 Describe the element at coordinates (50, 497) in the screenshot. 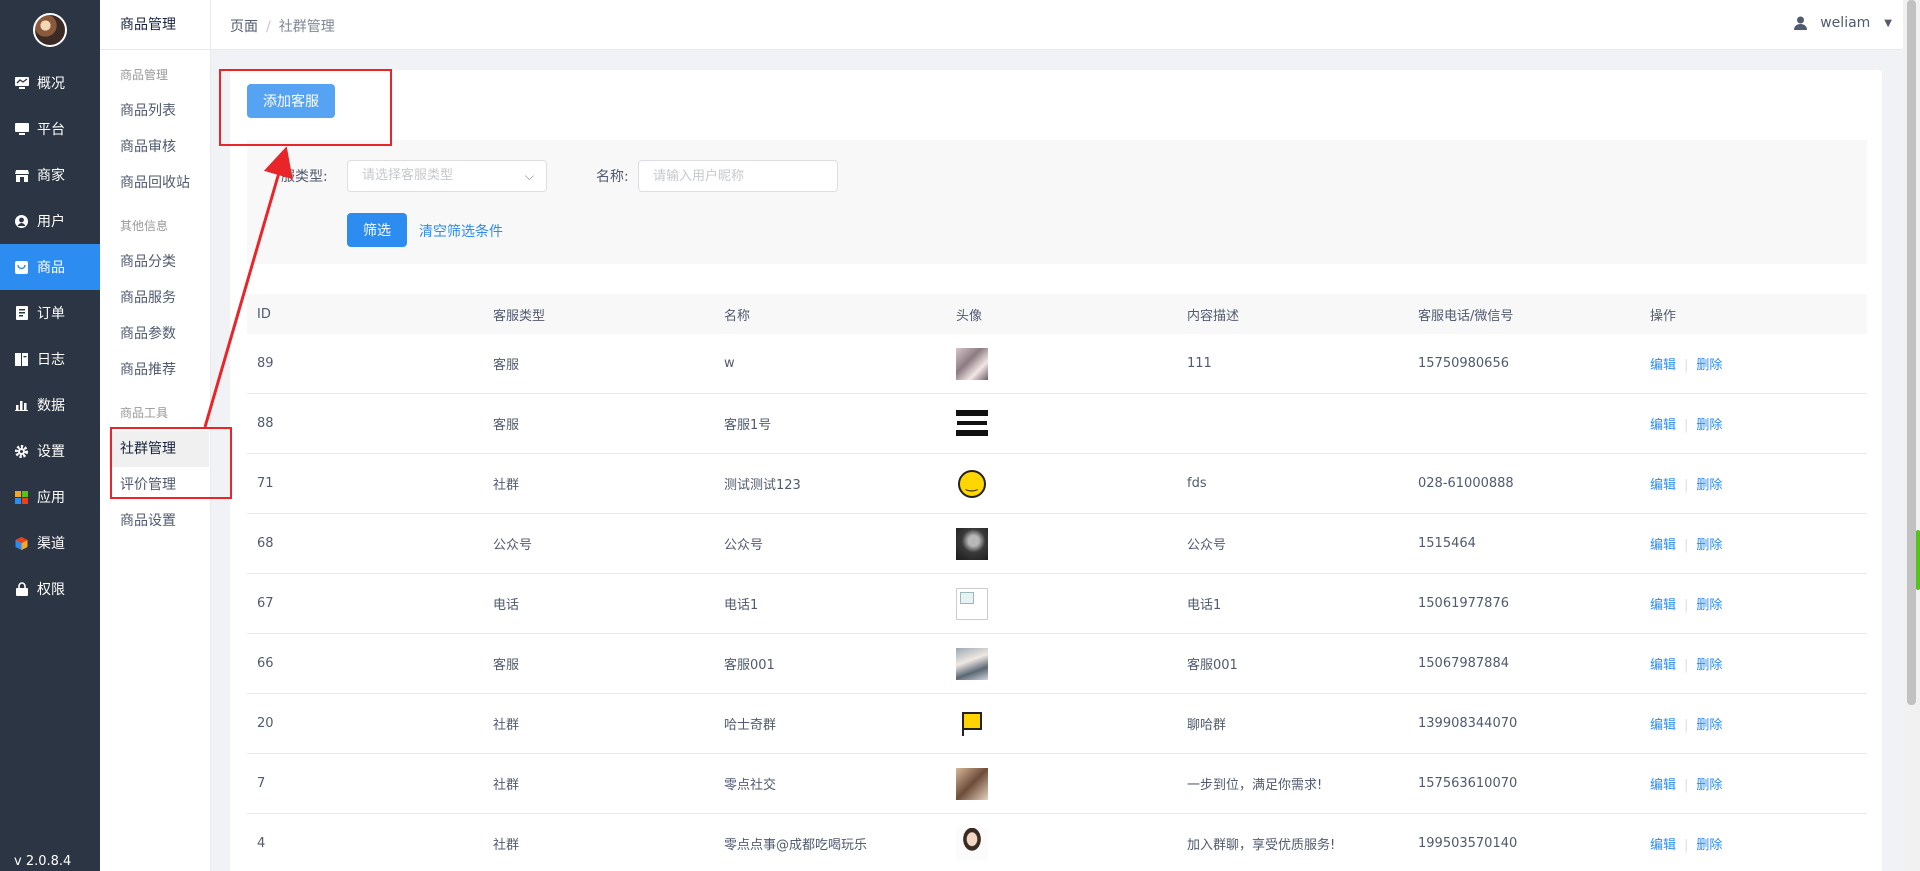

I see `nav-item-apps: 应用` at that location.